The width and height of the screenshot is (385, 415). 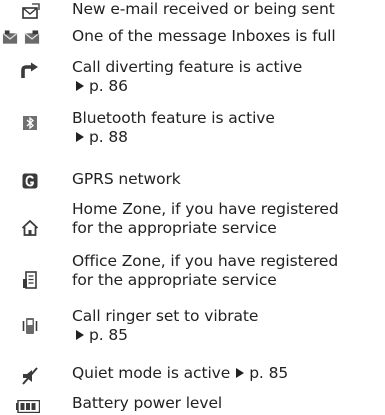 I want to click on item-call-divert: Call diverting feature is active p. 86, so click(x=187, y=77).